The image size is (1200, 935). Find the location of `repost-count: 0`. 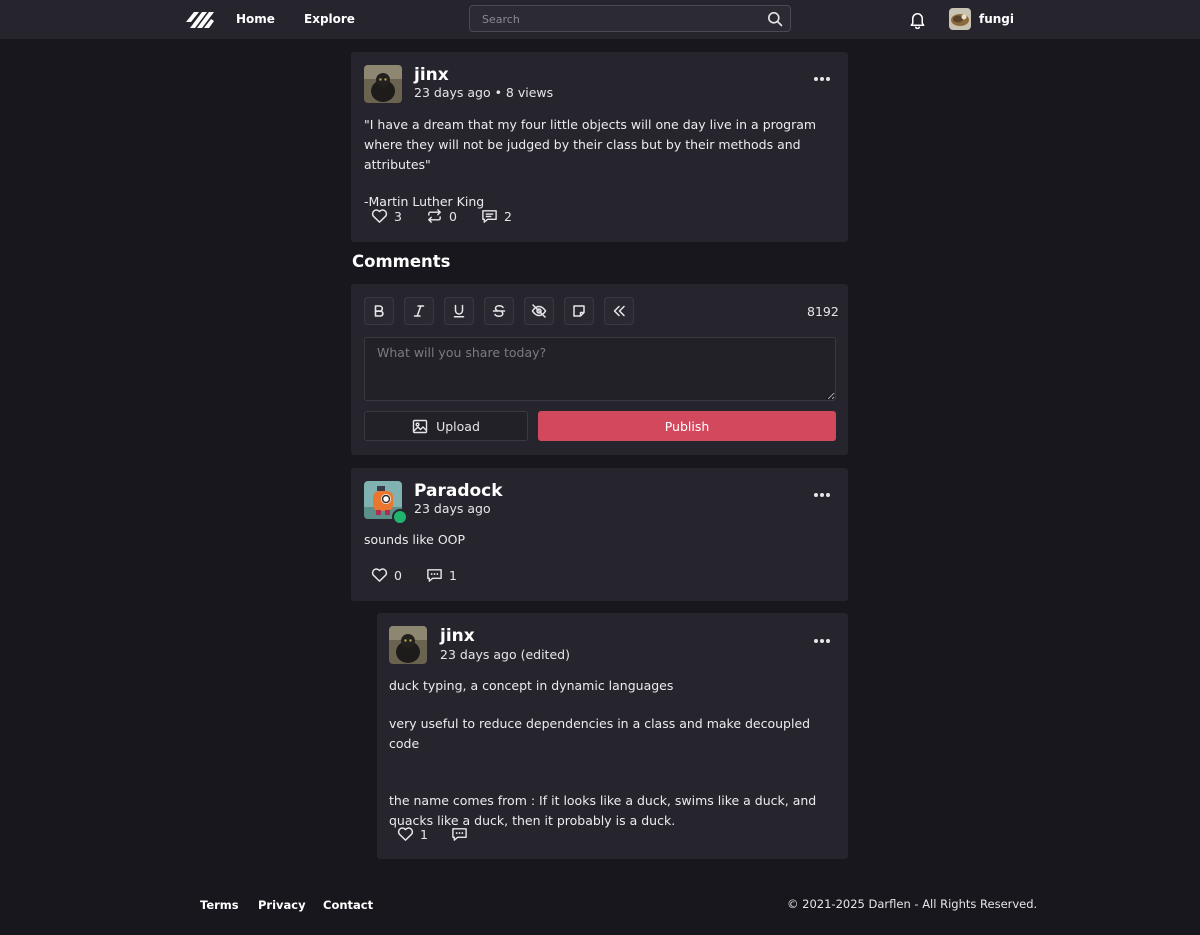

repost-count: 0 is located at coordinates (453, 216).